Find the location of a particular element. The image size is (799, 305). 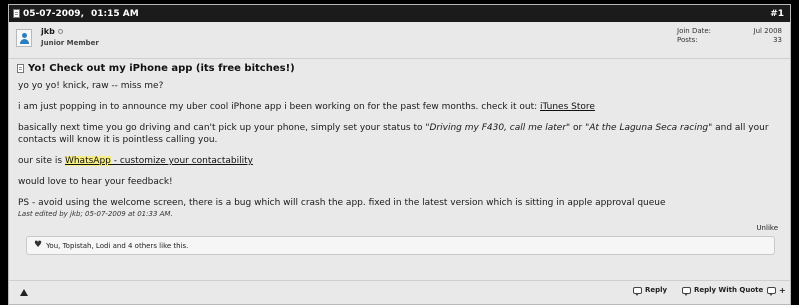

status-example-2: At the Laguna Seca racing is located at coordinates (649, 128).